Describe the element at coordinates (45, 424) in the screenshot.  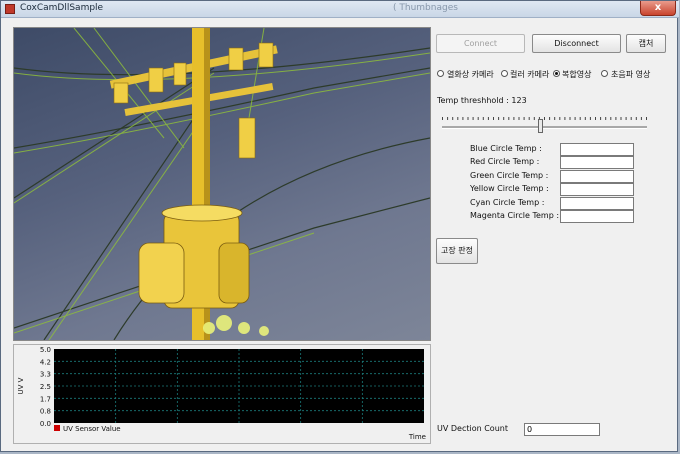
I see `y-tick-label: 0.0` at that location.